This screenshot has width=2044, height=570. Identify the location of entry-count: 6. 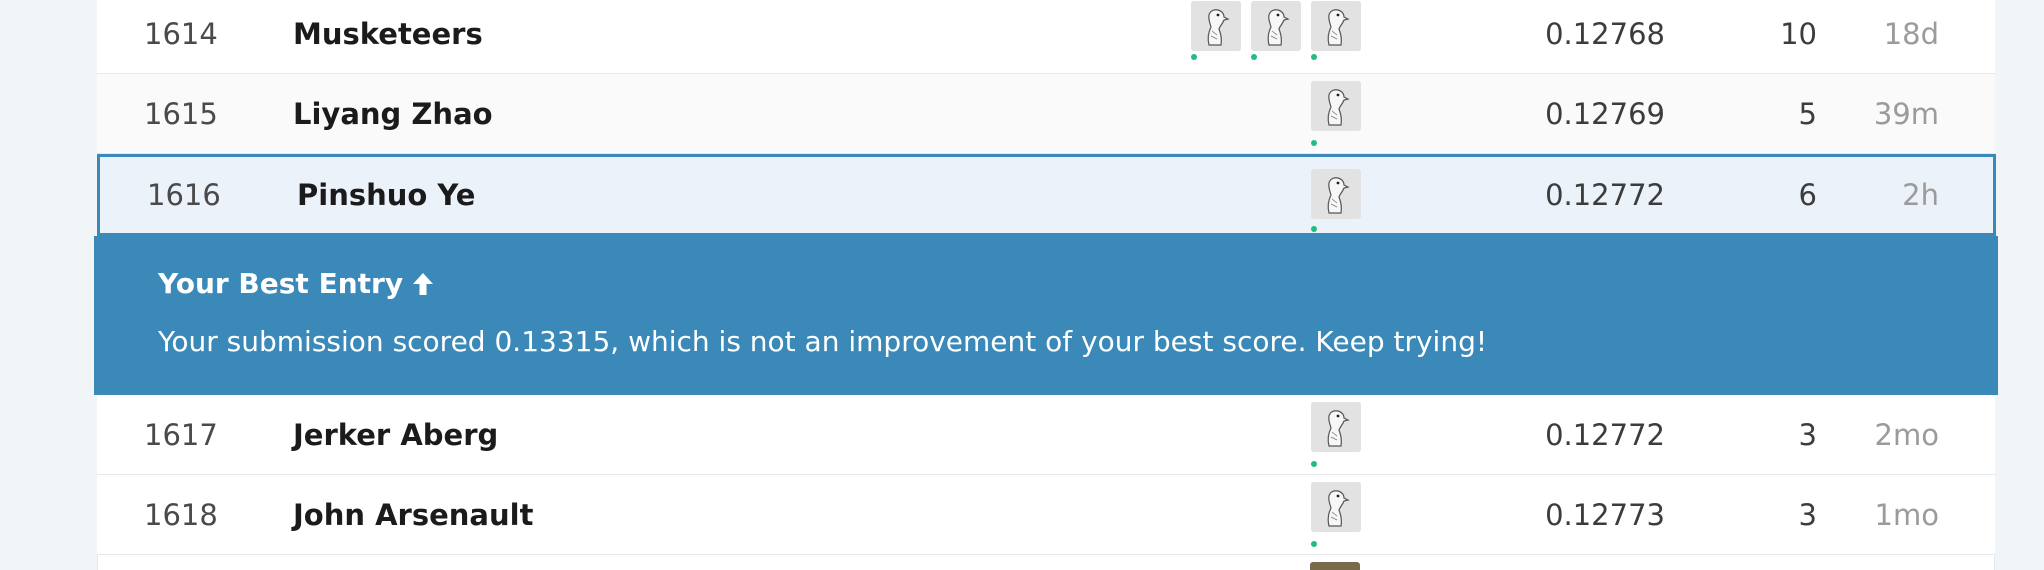
(1807, 195).